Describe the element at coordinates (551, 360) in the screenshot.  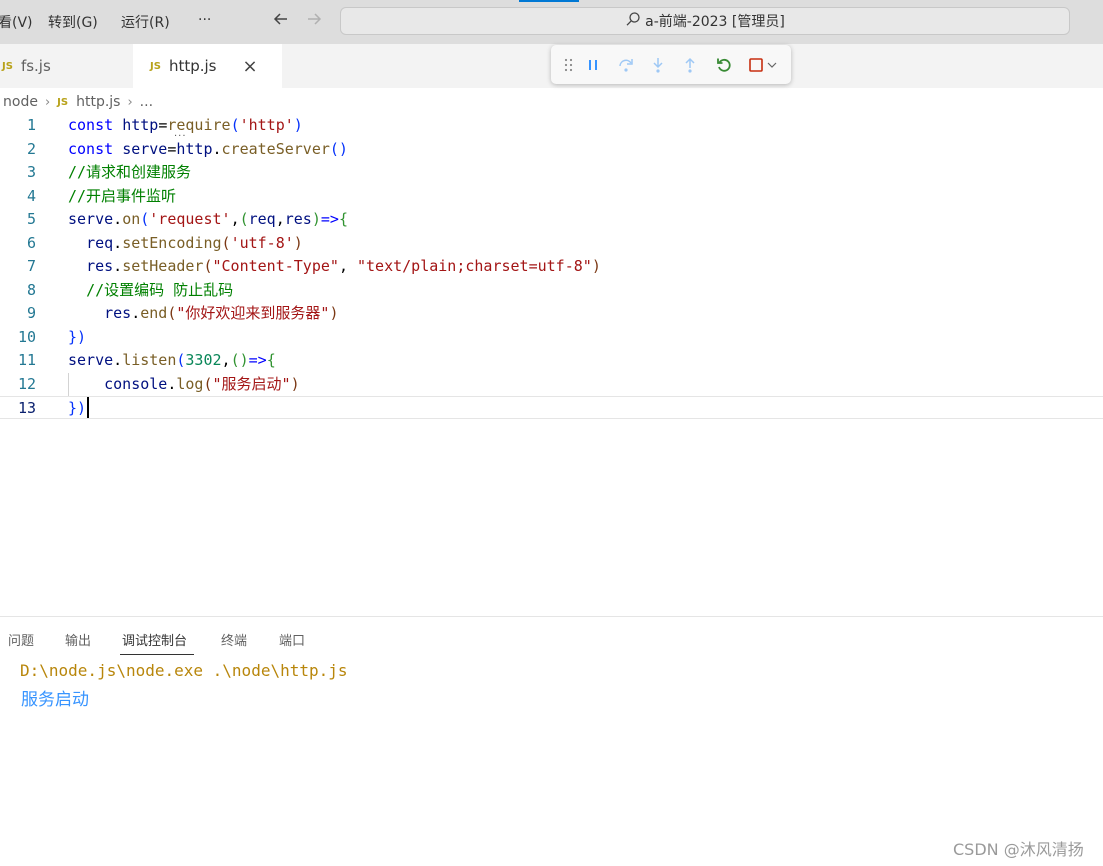
I see `code-line: 11 serve.listen(3302,()=>{` at that location.